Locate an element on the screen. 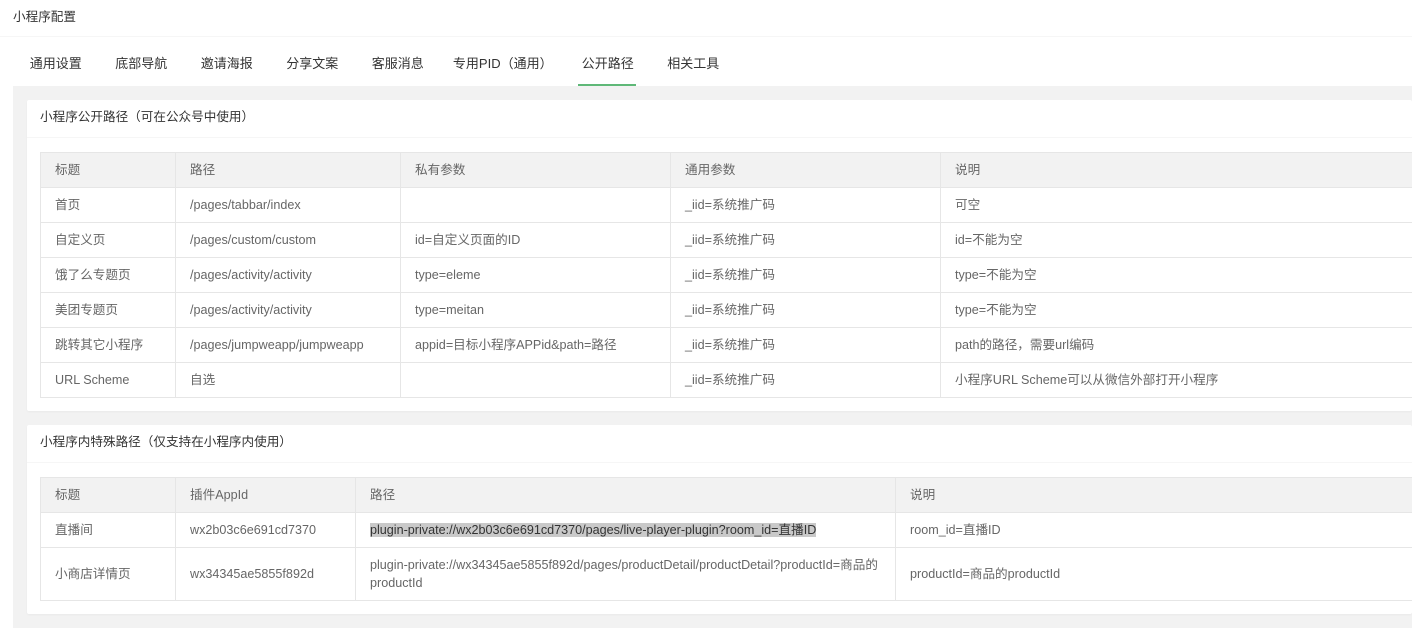  table-head: 标题 路径 私有参数 通用参数 说明 is located at coordinates (726, 170).